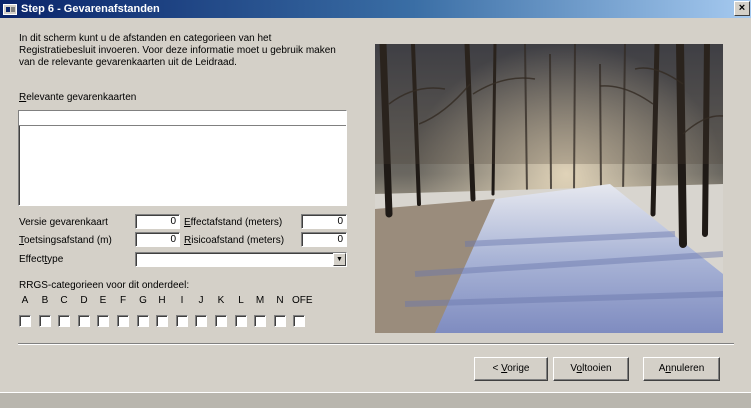  Describe the element at coordinates (221, 300) in the screenshot. I see `category-letter: K` at that location.